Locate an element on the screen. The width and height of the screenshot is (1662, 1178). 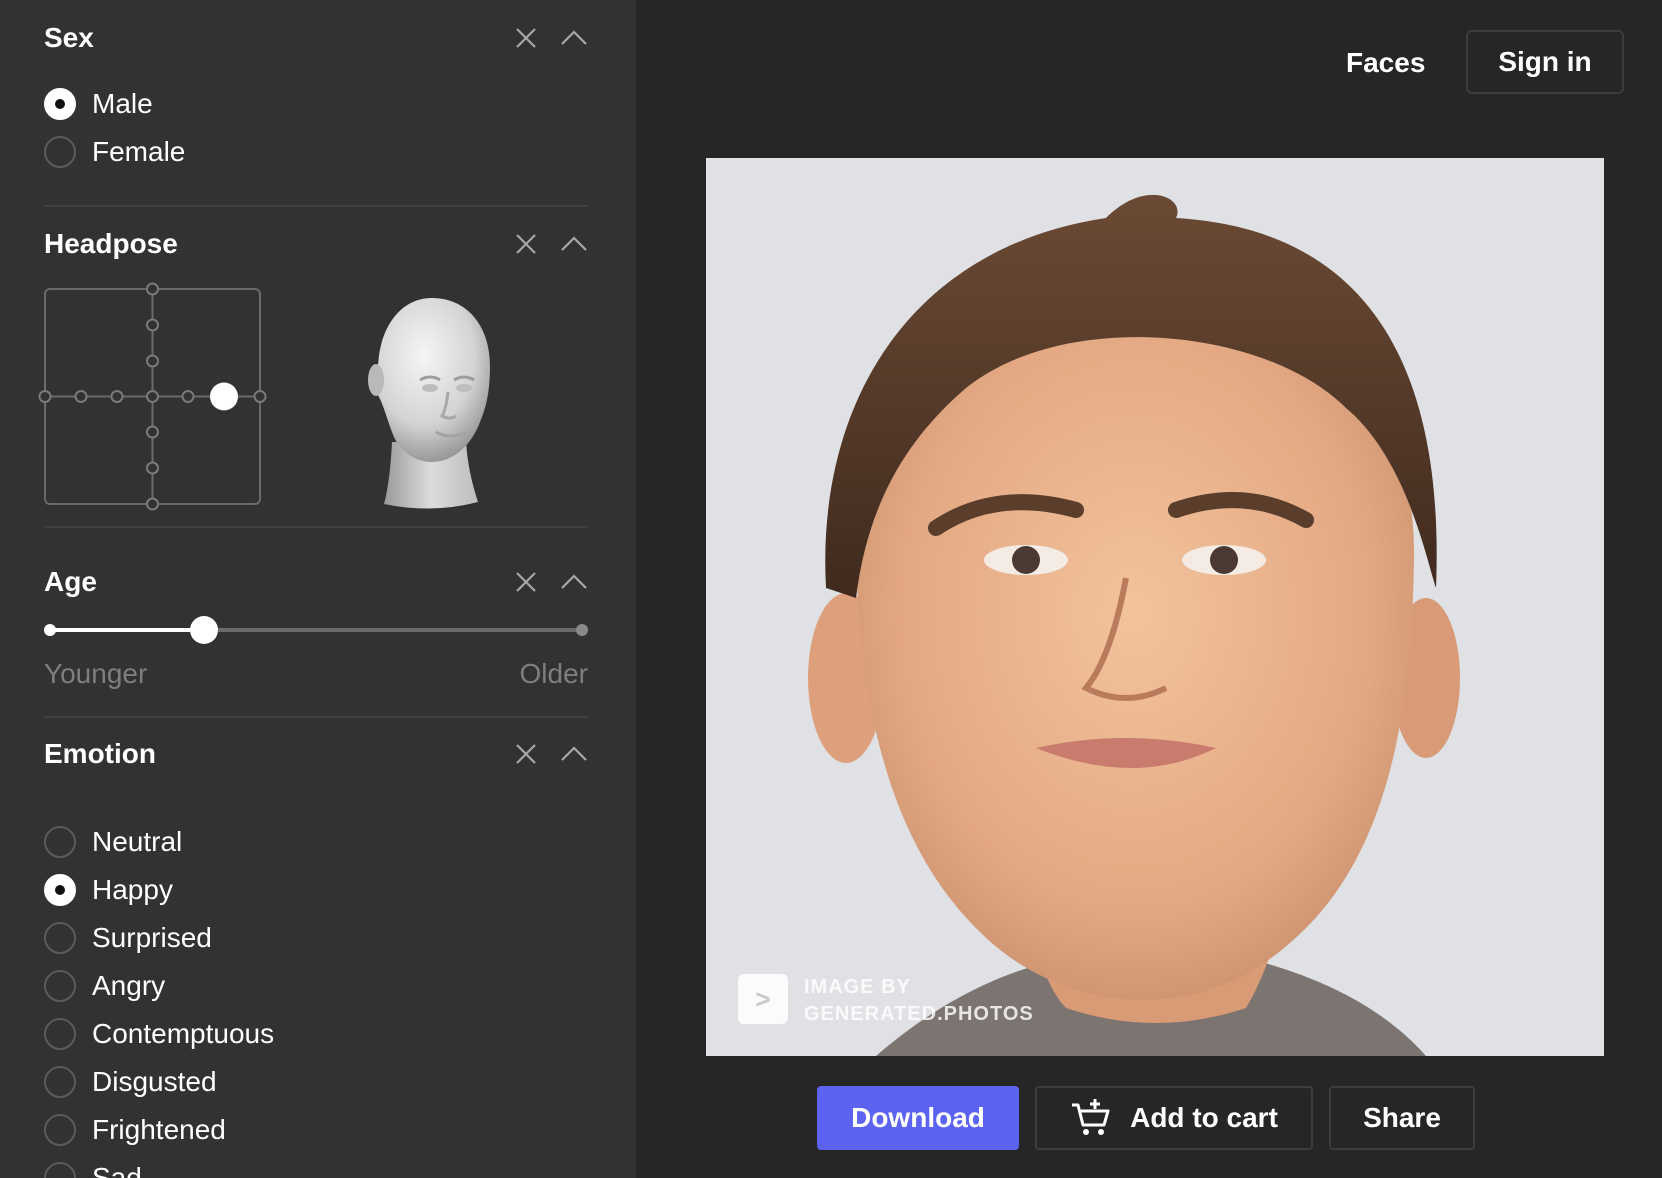
watermark-line-1: IMAGE BY is located at coordinates (857, 987).